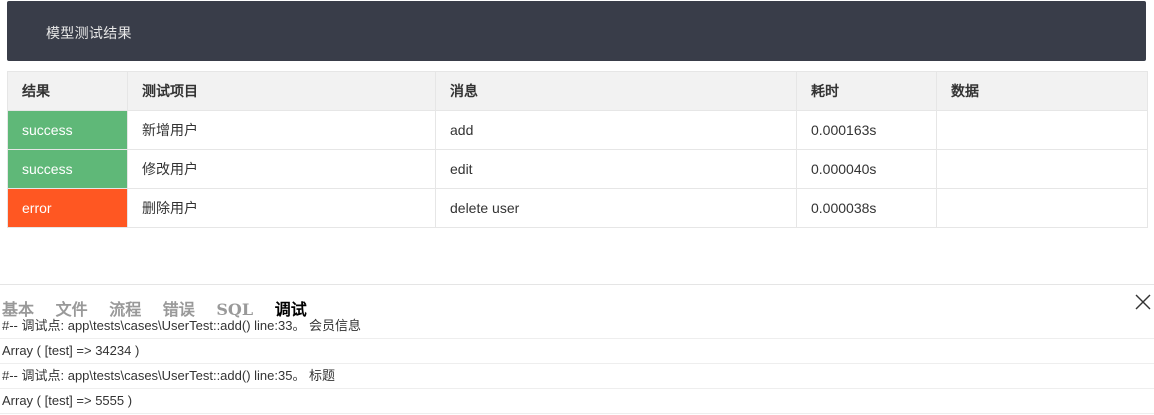 This screenshot has width=1154, height=415. I want to click on test-item-cell: 修改用户, so click(281, 169).